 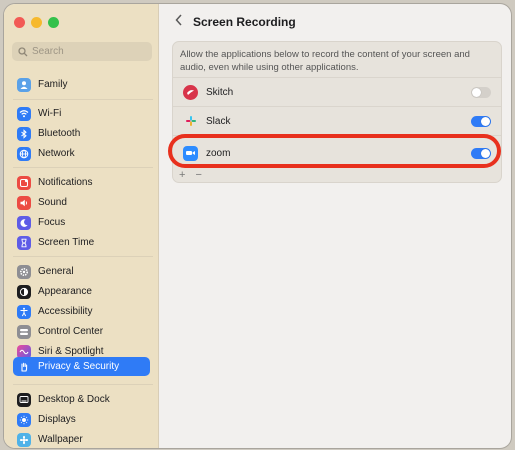 What do you see at coordinates (190, 92) in the screenshot?
I see `skitch-icon` at bounding box center [190, 92].